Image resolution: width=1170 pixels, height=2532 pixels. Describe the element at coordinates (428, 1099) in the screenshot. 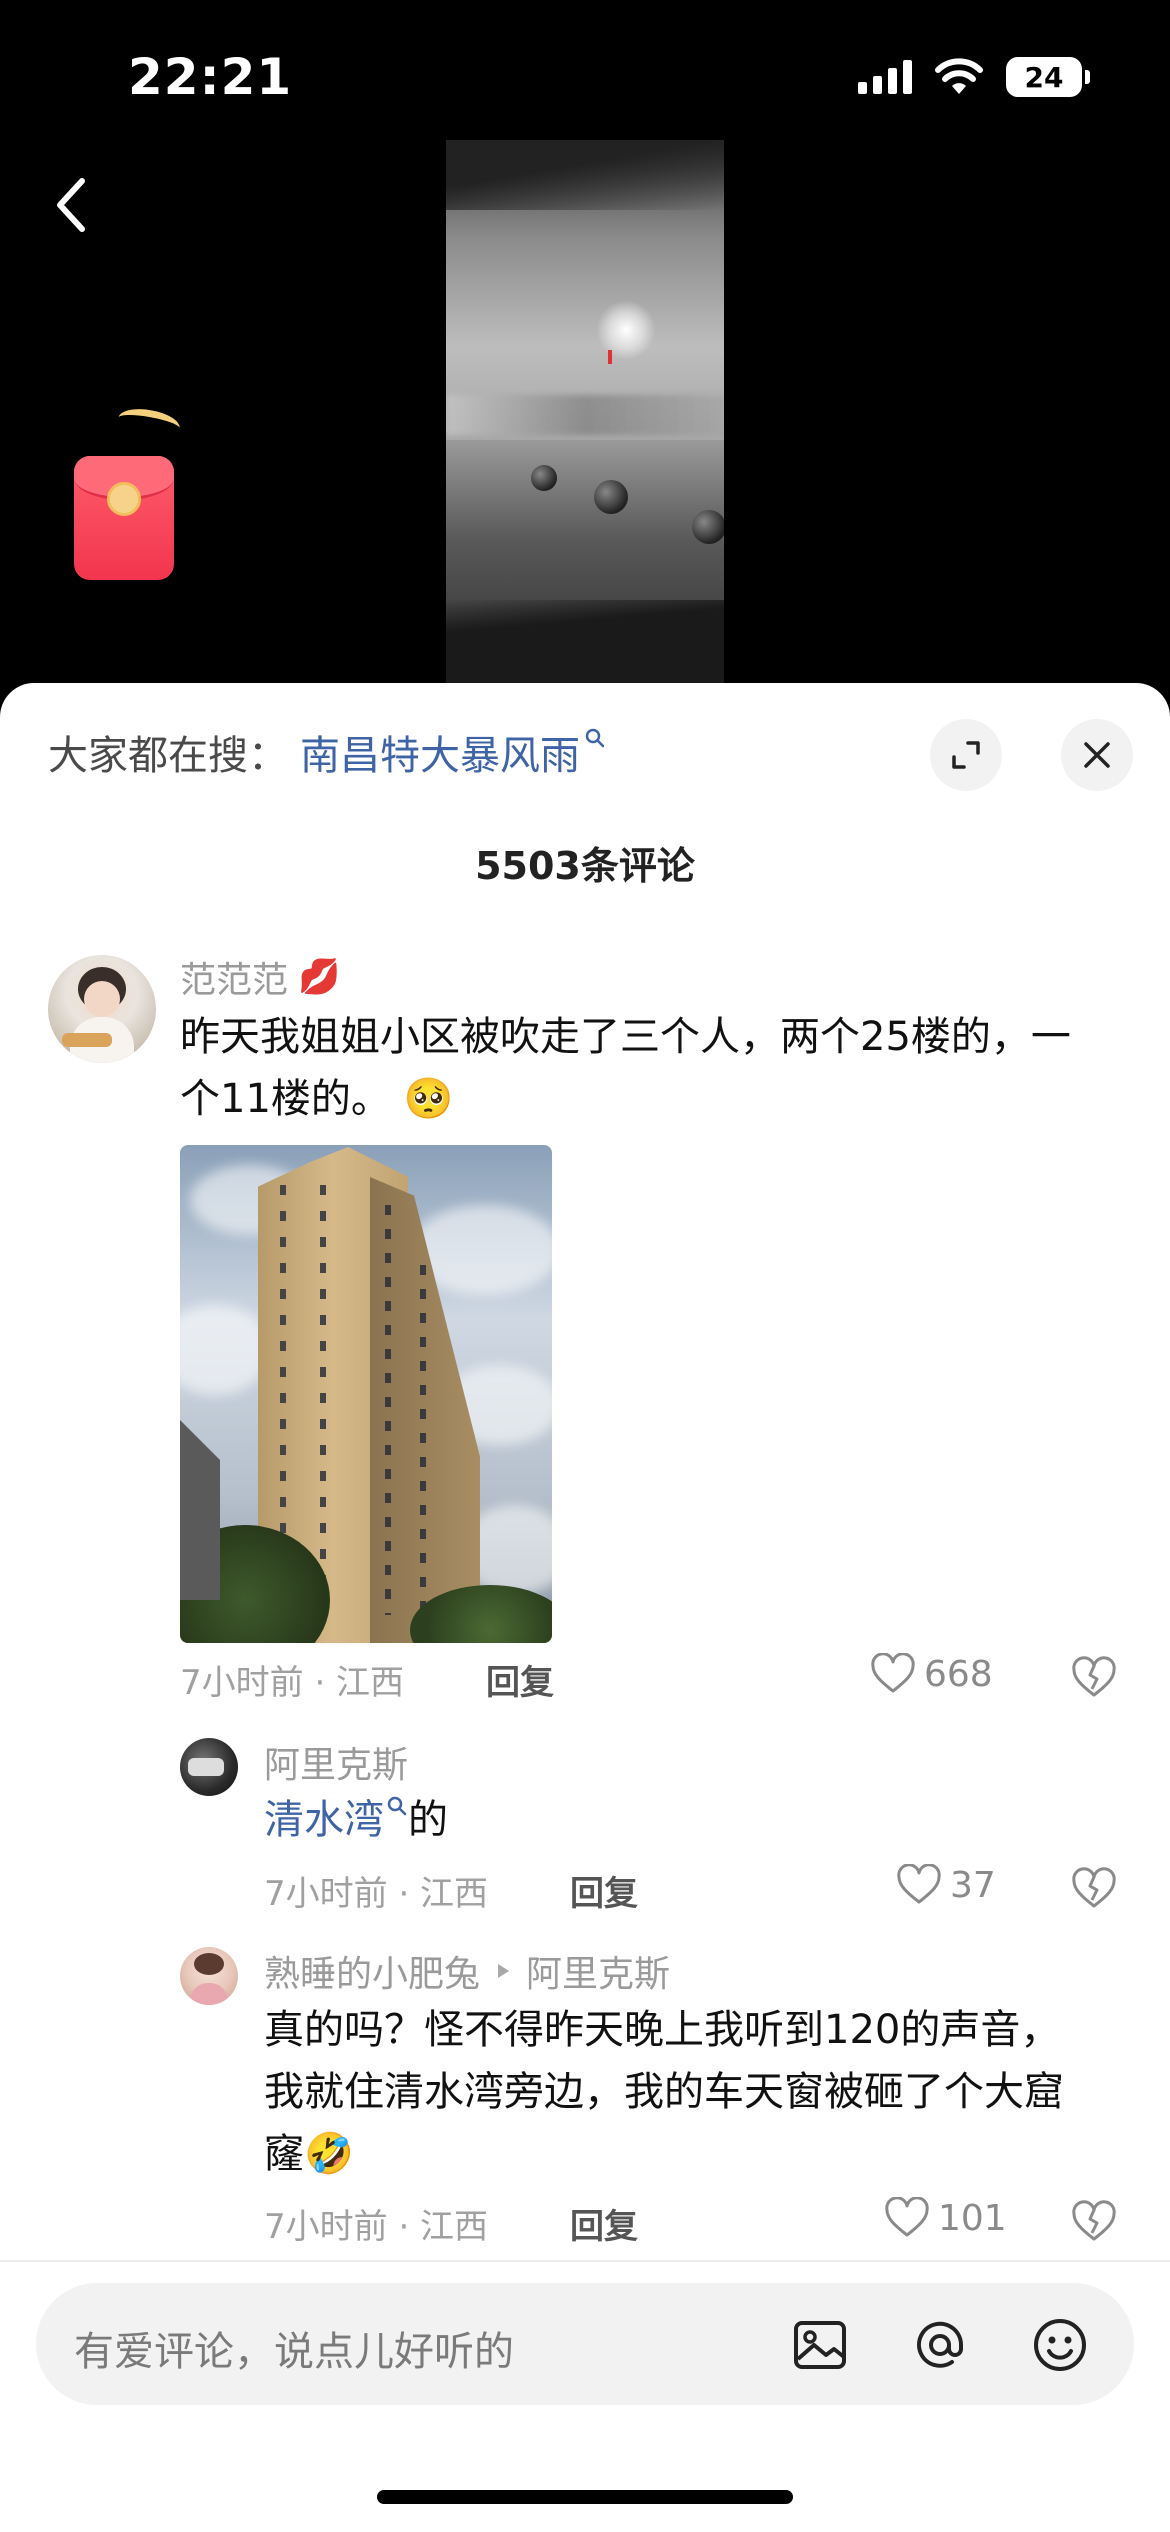

I see `pleading-emoji: 🥺` at that location.